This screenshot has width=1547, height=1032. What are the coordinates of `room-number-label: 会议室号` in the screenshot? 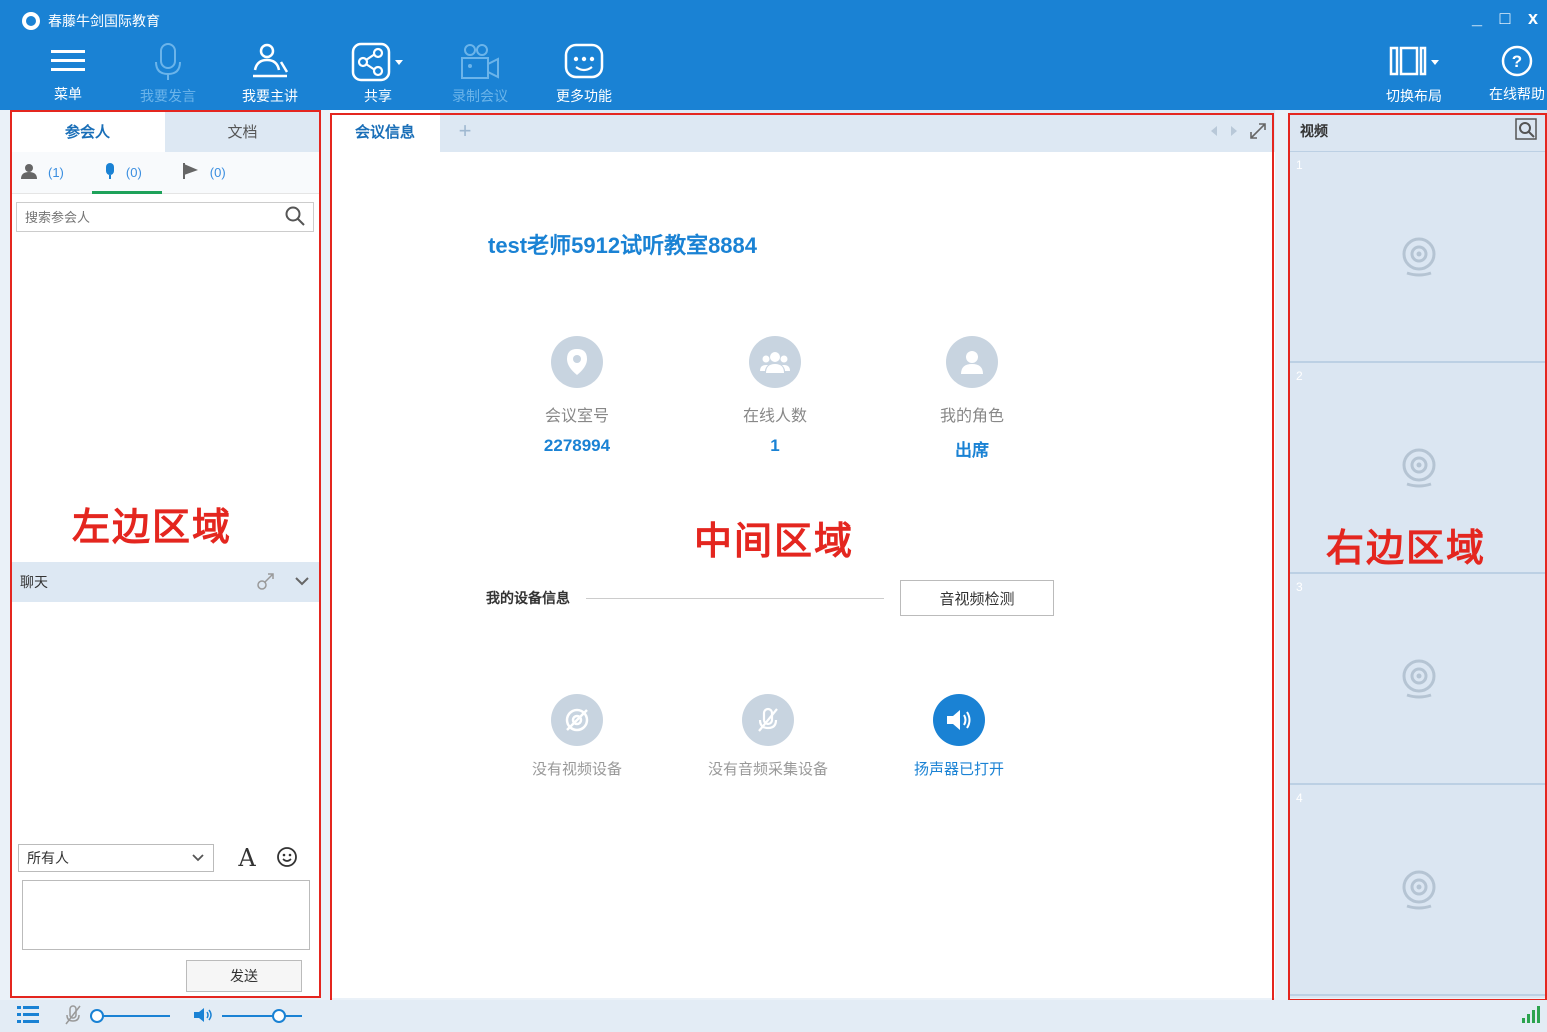 It's located at (576, 416).